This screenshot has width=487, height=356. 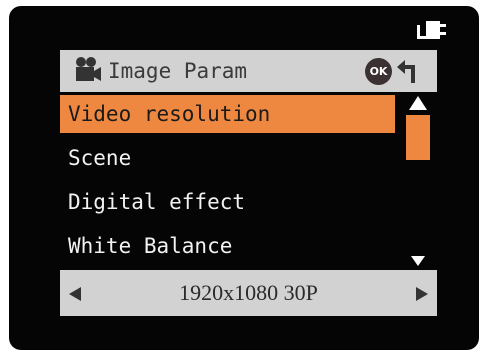 What do you see at coordinates (100, 158) in the screenshot?
I see `menu-item-label: Scene` at bounding box center [100, 158].